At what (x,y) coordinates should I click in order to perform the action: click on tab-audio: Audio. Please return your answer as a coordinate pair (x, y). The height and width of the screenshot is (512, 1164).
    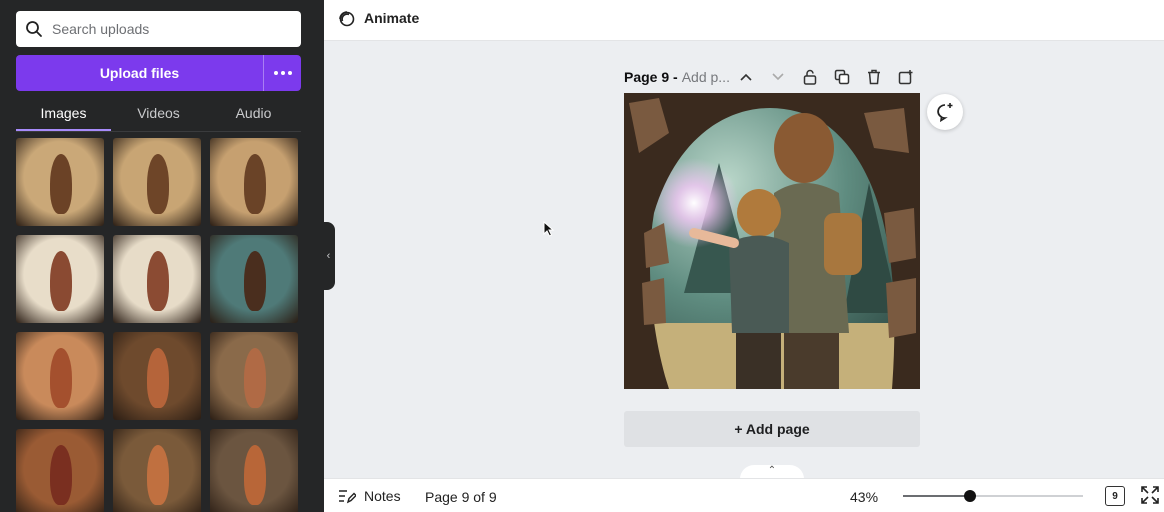
    Looking at the image, I should click on (253, 113).